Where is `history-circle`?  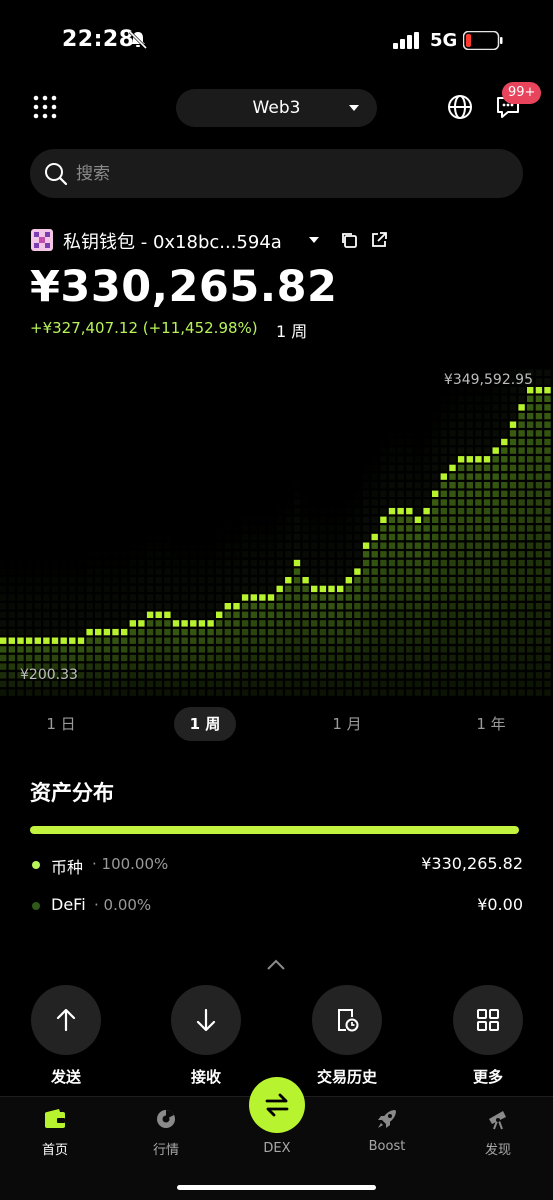
history-circle is located at coordinates (347, 1020).